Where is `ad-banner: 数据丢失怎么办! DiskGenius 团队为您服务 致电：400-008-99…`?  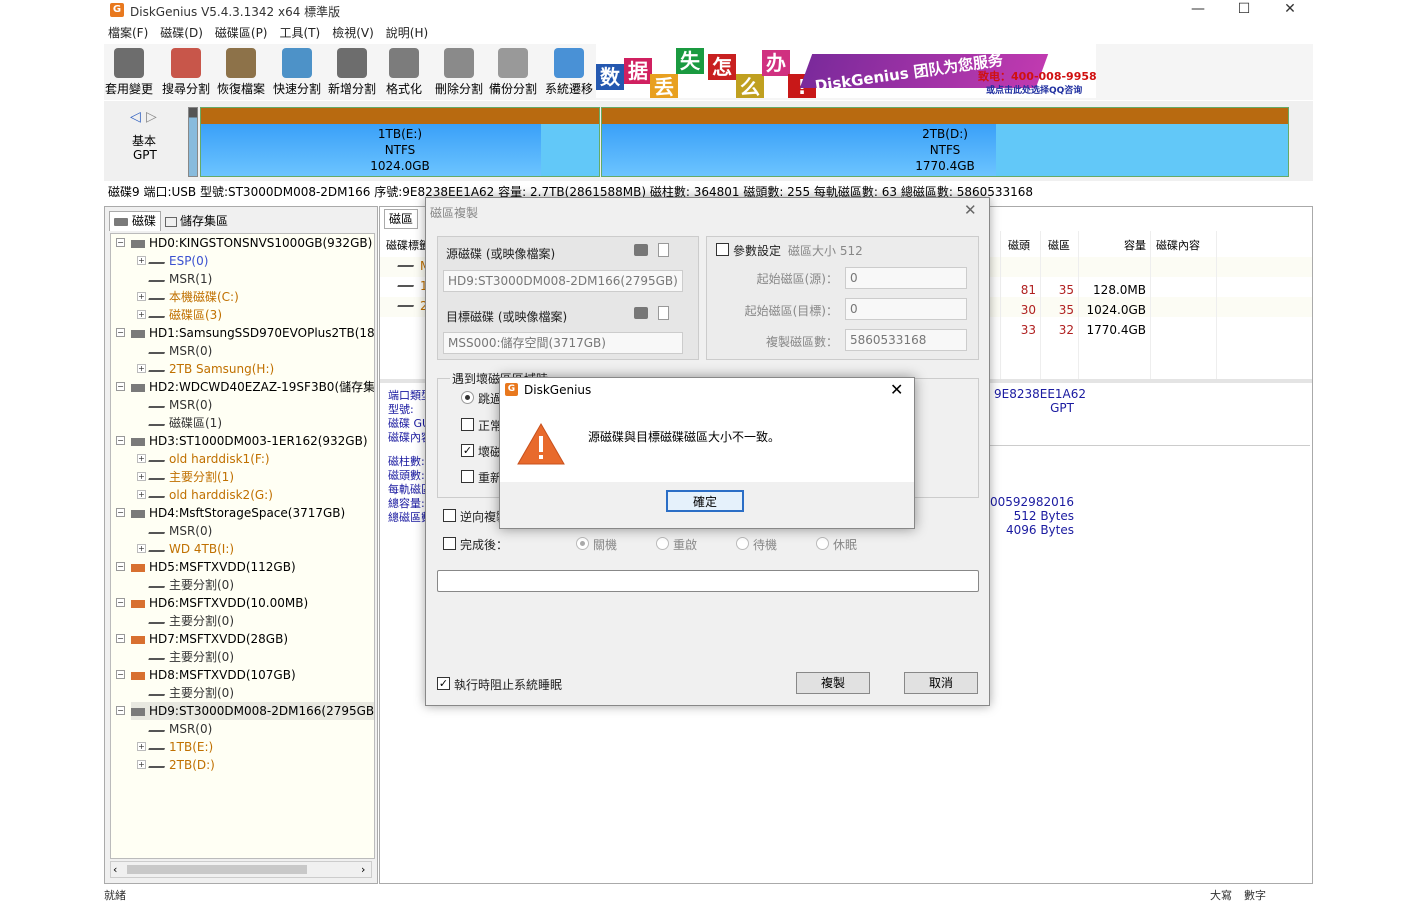
ad-banner: 数据丢失怎么办! DiskGenius 团队为您服务 致电：400-008-99… is located at coordinates (846, 71).